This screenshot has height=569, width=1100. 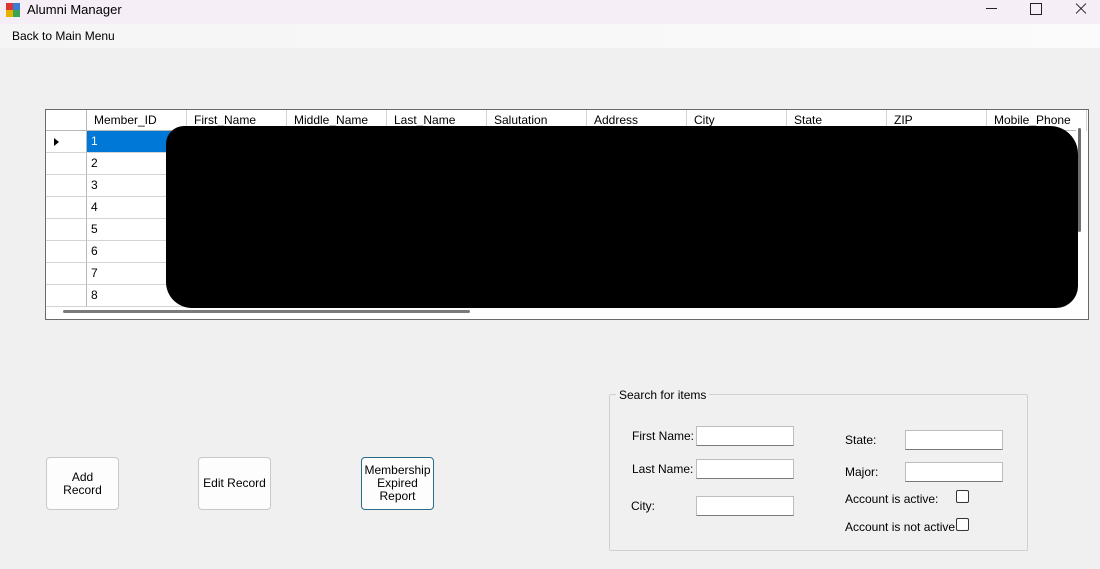 What do you see at coordinates (892, 499) in the screenshot?
I see `account-active-label: Account is active:` at bounding box center [892, 499].